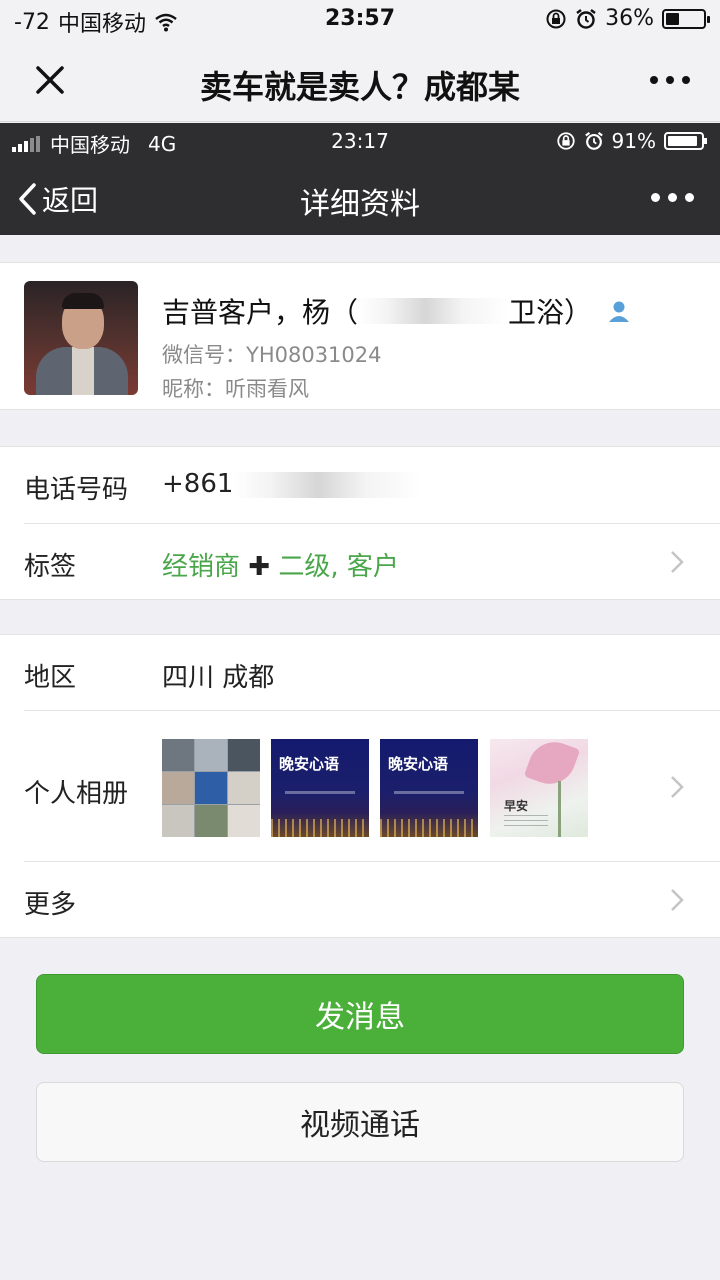 The width and height of the screenshot is (720, 1280). Describe the element at coordinates (76, 490) in the screenshot. I see `phone-label: 电话号码` at that location.